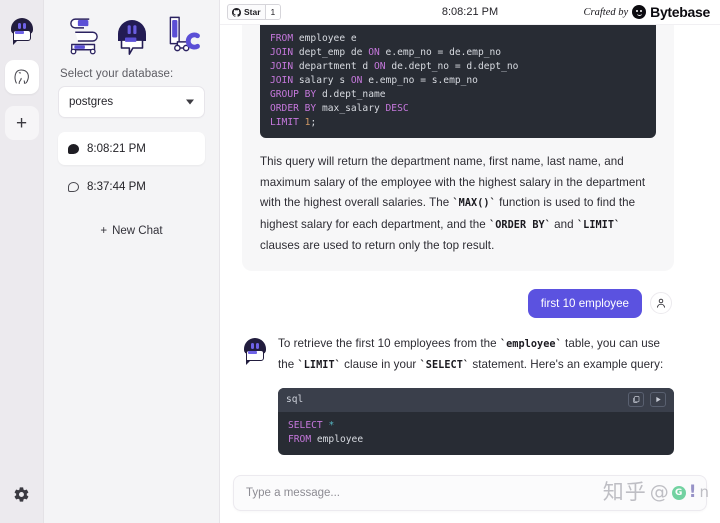 The image size is (720, 523). I want to click on code-block-bottom-body: SELECT * FROM employee, so click(476, 433).